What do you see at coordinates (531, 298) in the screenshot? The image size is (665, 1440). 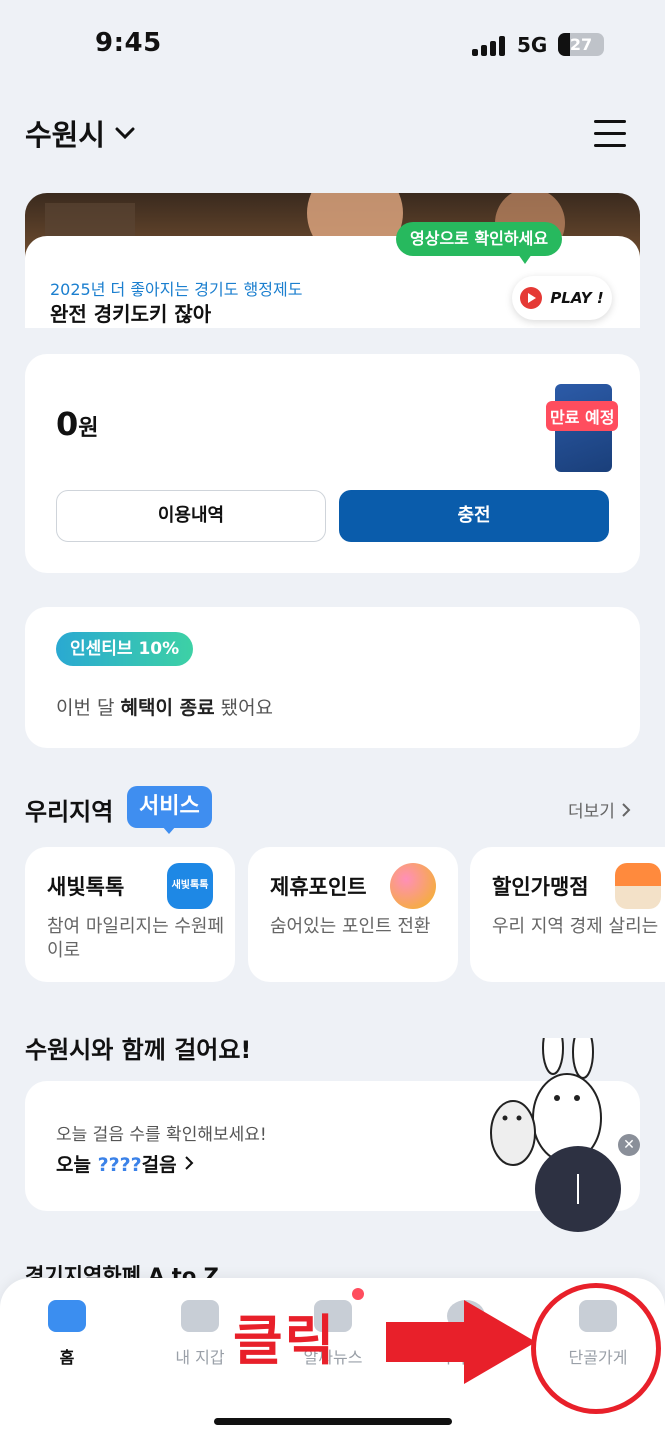 I see `play-icon` at bounding box center [531, 298].